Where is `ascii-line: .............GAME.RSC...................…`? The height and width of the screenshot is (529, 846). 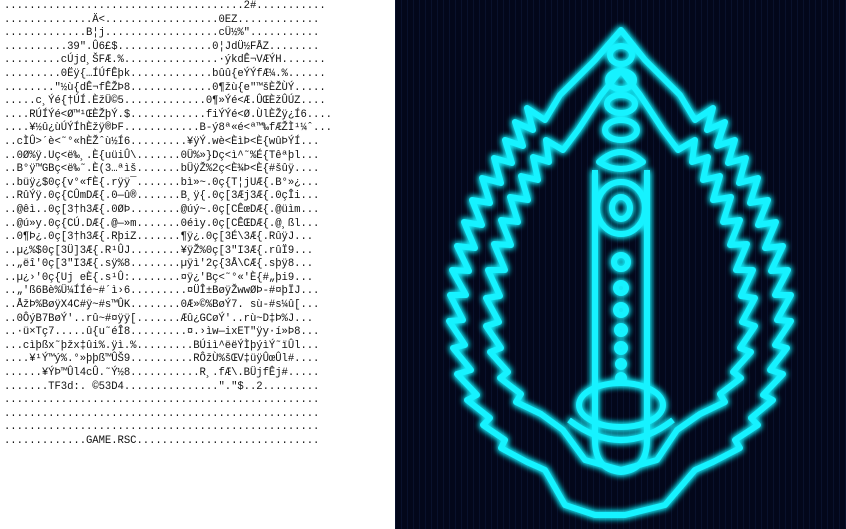 ascii-line: .............GAME.RSC...................… is located at coordinates (162, 441).